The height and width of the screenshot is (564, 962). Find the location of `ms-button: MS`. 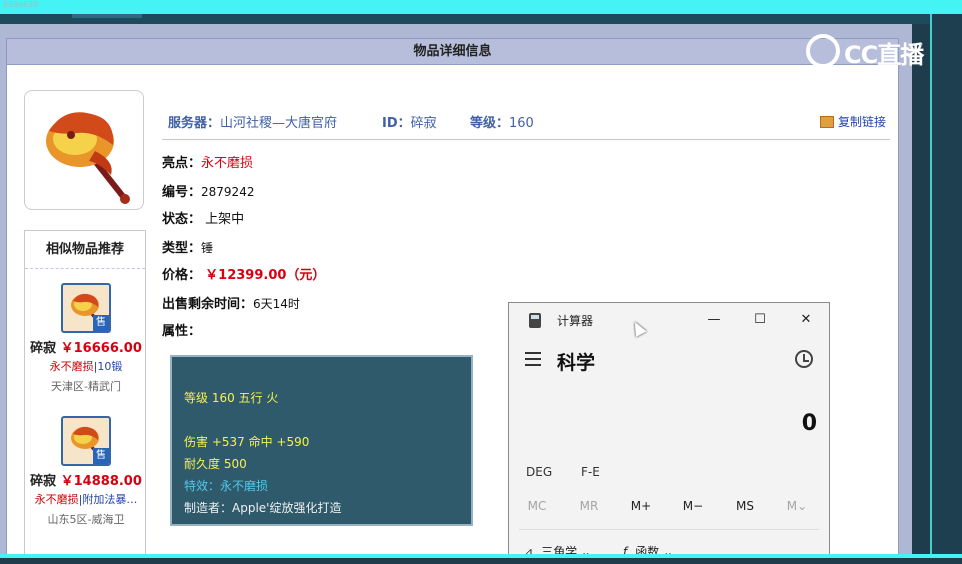

ms-button: MS is located at coordinates (745, 506).